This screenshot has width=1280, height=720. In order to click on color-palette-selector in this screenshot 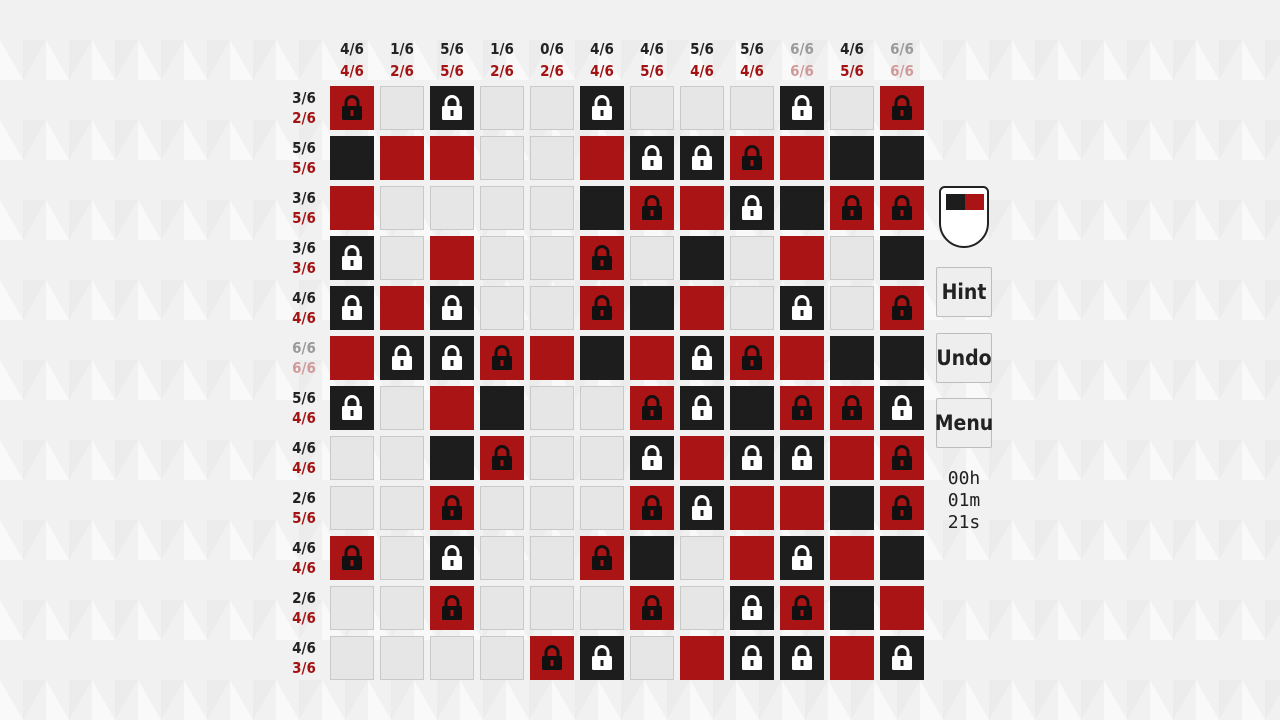, I will do `click(964, 217)`.